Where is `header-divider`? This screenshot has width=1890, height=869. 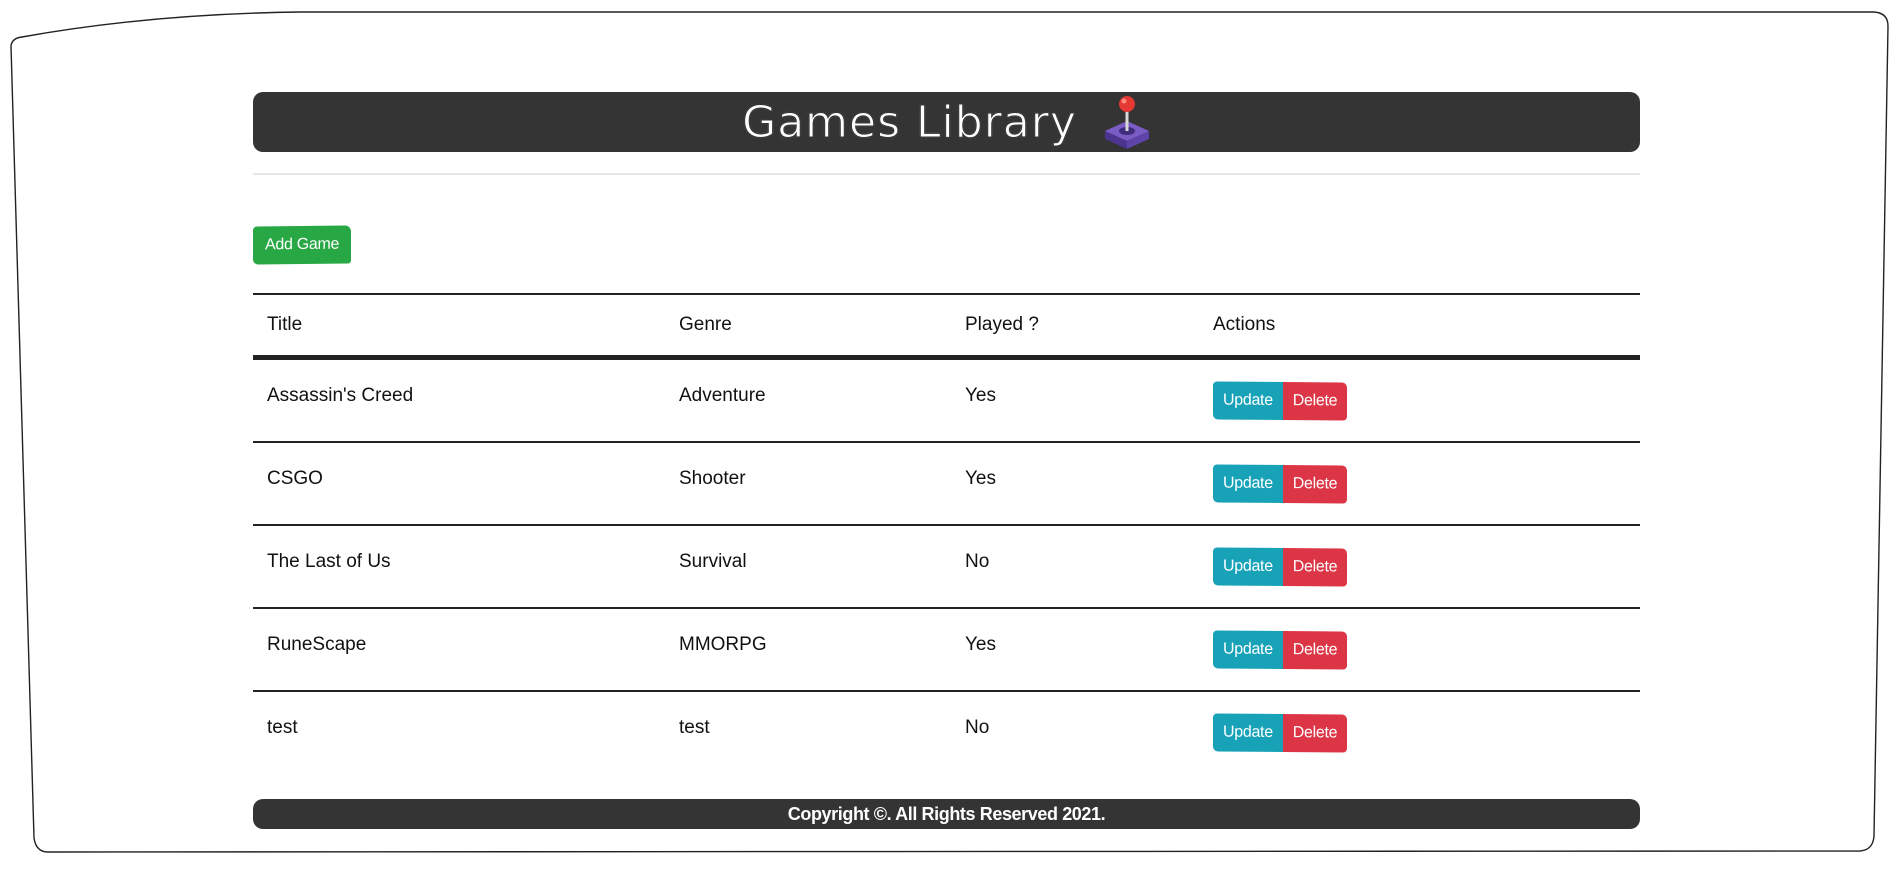
header-divider is located at coordinates (946, 174).